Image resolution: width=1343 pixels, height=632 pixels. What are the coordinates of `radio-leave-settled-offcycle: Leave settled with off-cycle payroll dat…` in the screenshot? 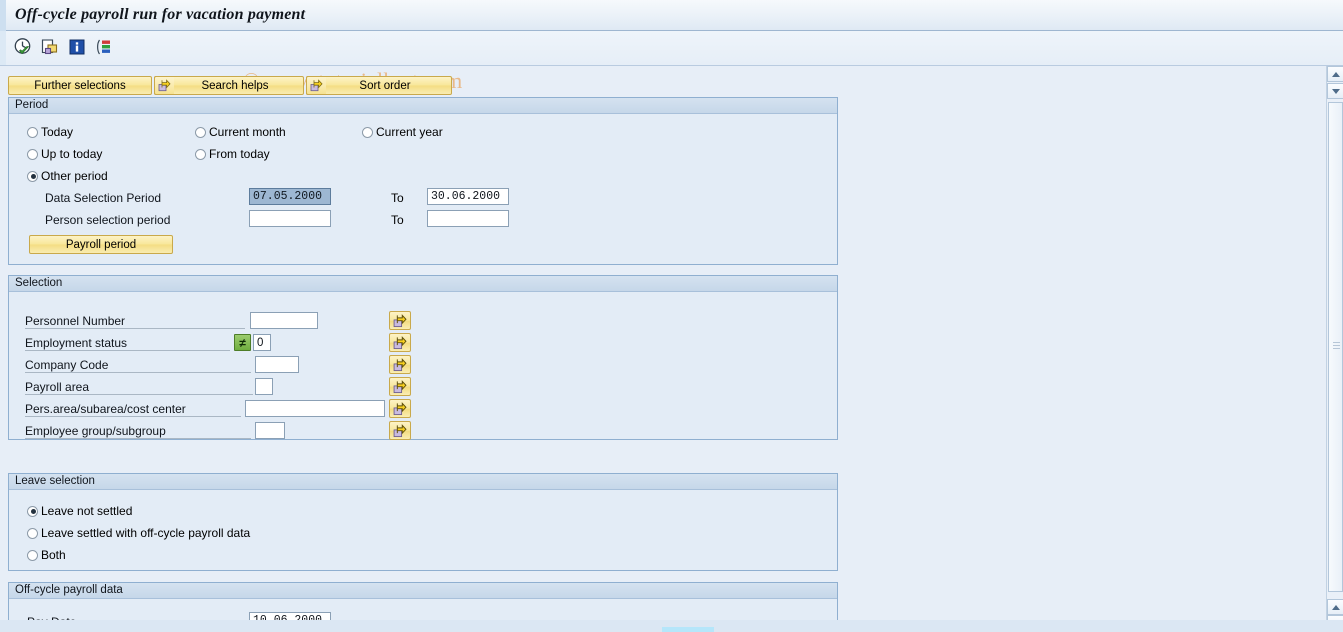 It's located at (138, 533).